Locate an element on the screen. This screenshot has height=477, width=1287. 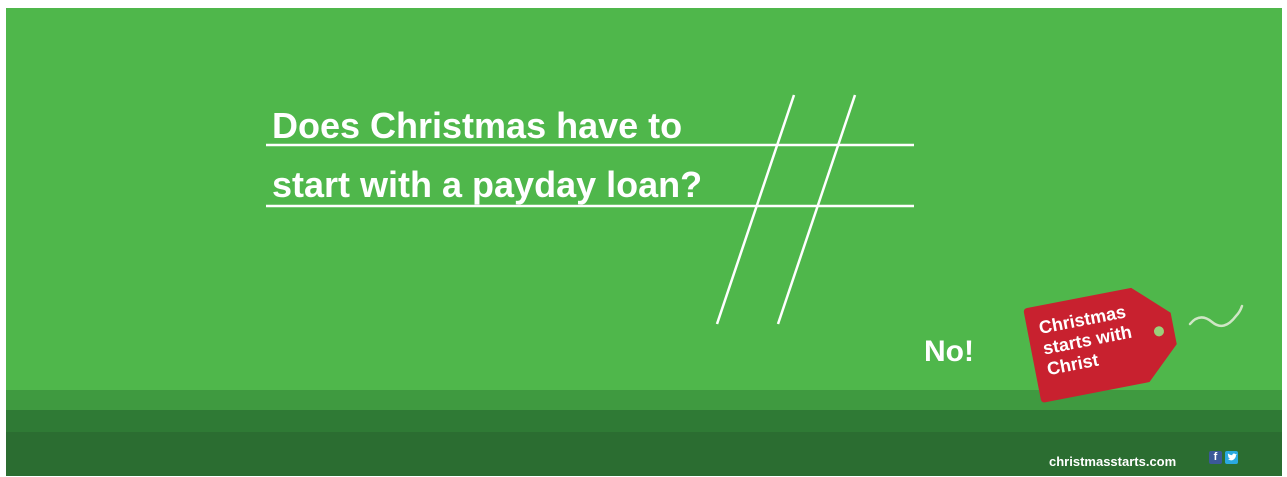
twitter-icon is located at coordinates (1231, 457).